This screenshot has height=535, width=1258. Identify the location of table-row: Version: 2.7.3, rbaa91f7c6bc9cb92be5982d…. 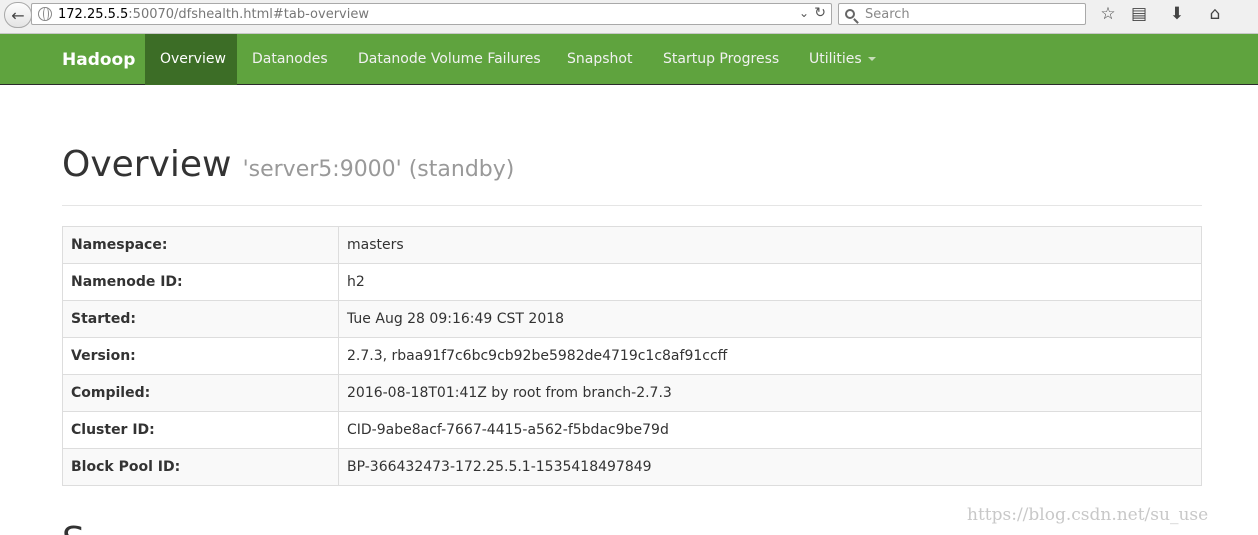
(632, 356).